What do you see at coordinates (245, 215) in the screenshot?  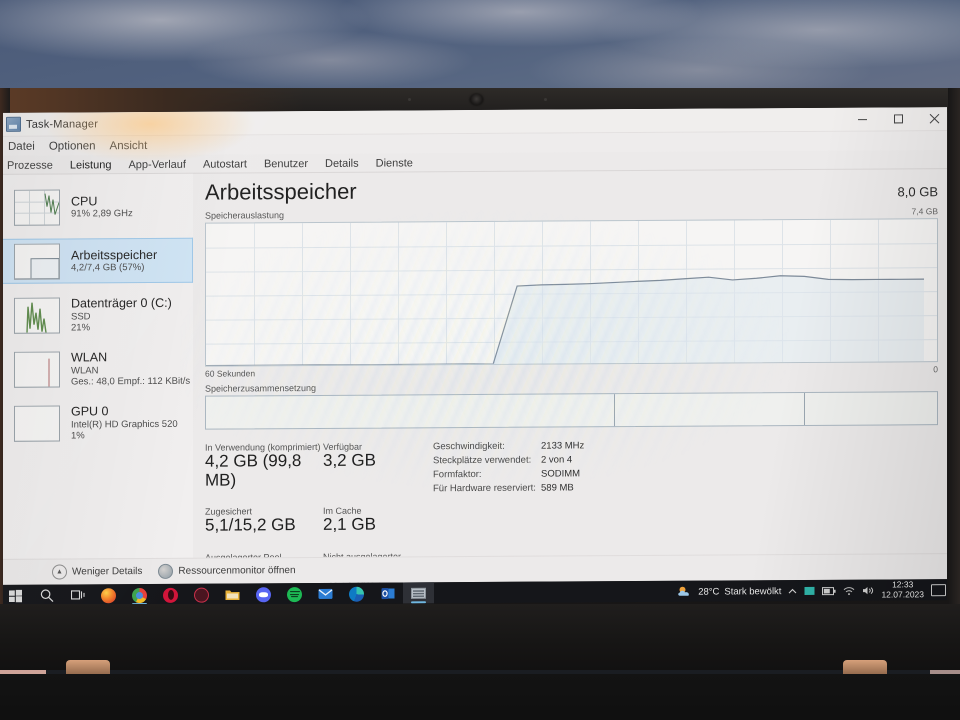 I see `graph-caption: Speicherauslastung` at bounding box center [245, 215].